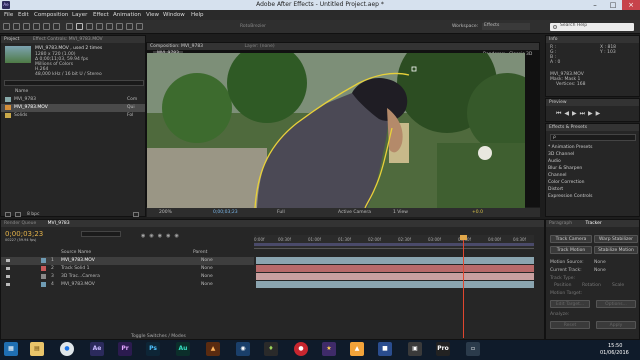 The height and width of the screenshot is (360, 640). Describe the element at coordinates (197, 15) in the screenshot. I see `menu-help: Help` at that location.